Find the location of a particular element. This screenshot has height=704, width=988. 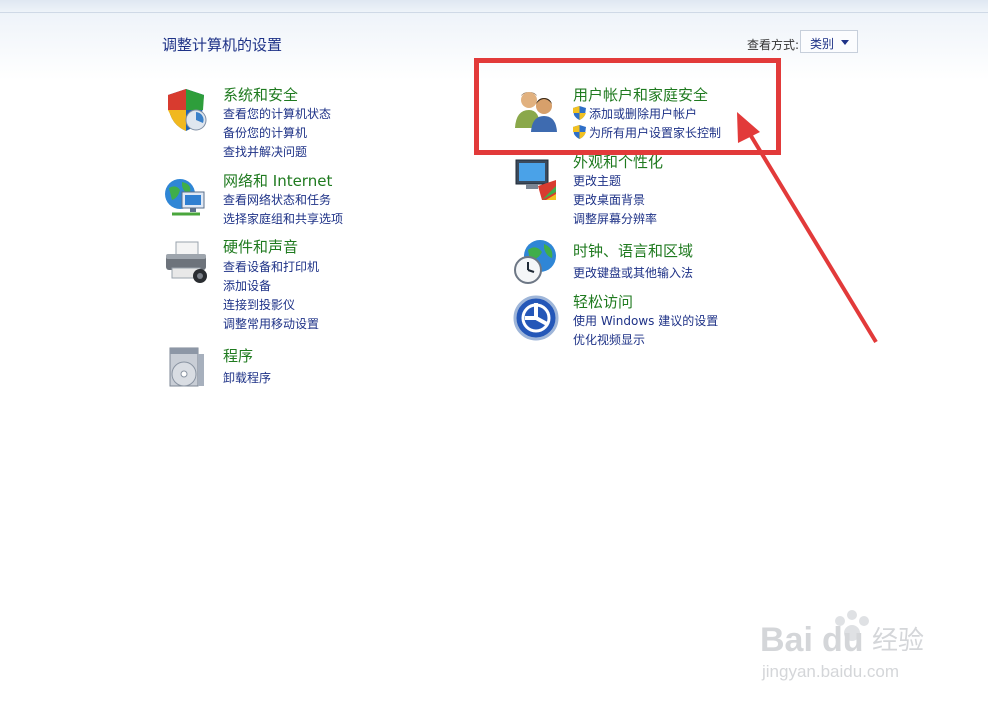

svg-text: du is located at coordinates (843, 640).